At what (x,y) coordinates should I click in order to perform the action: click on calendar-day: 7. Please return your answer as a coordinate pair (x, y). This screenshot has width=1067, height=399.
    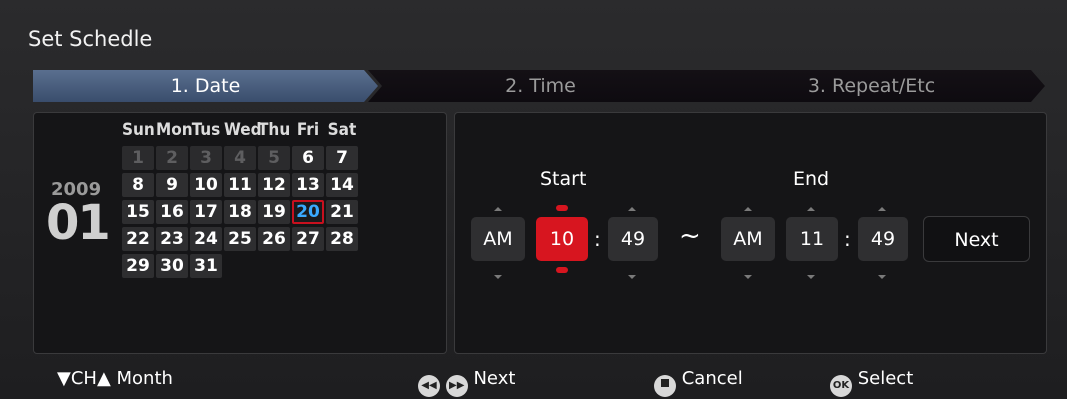
    Looking at the image, I should click on (342, 158).